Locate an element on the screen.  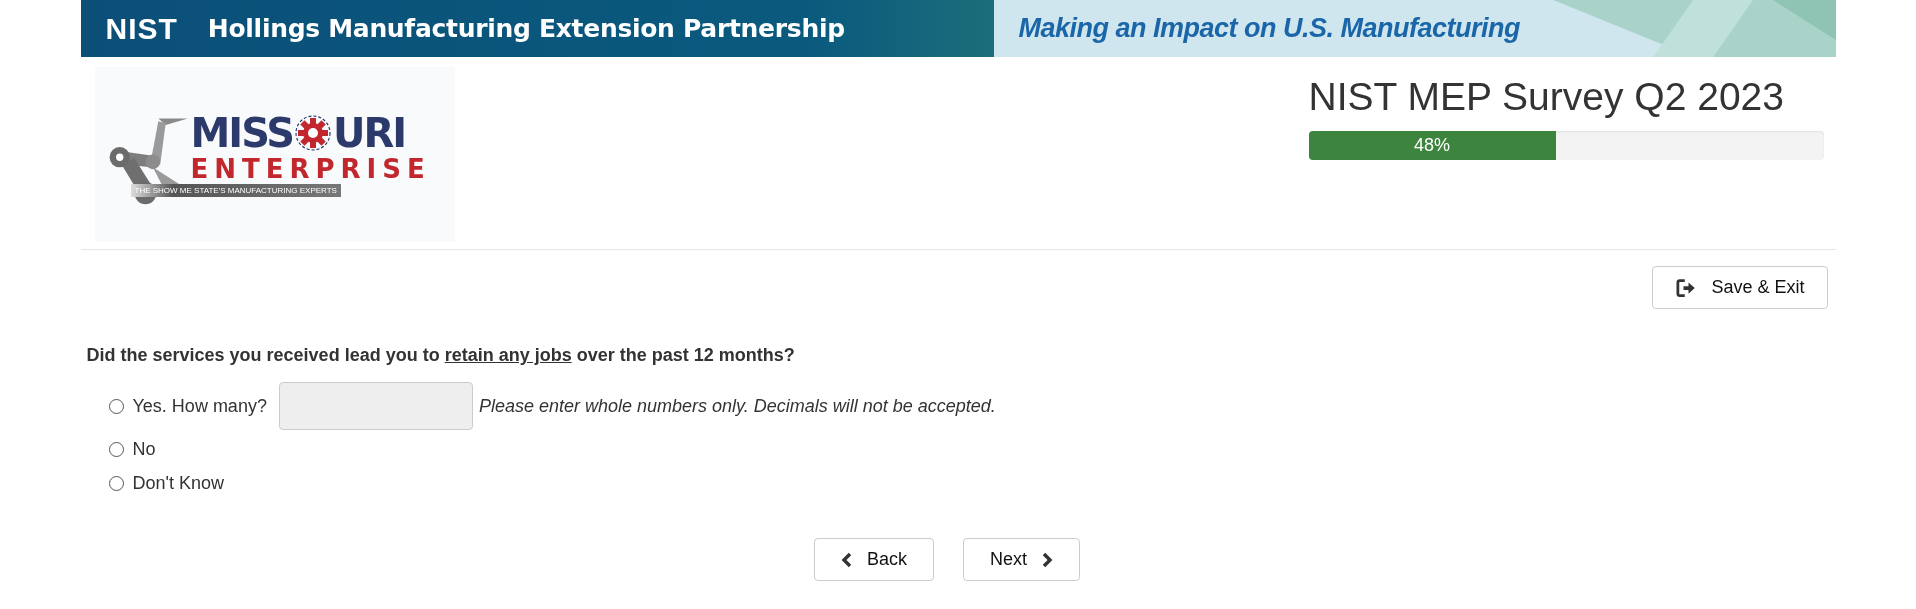
survey-title: NIST MEP Survey Q2 2023 is located at coordinates (1546, 97).